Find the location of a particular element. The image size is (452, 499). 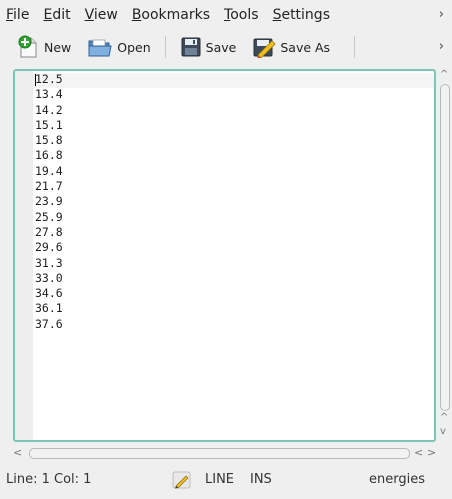

new-button: New is located at coordinates (43, 47).